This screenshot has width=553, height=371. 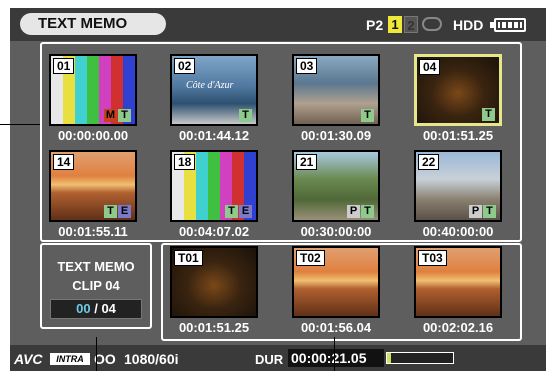 What do you see at coordinates (307, 162) in the screenshot?
I see `clip-number: 21` at bounding box center [307, 162].